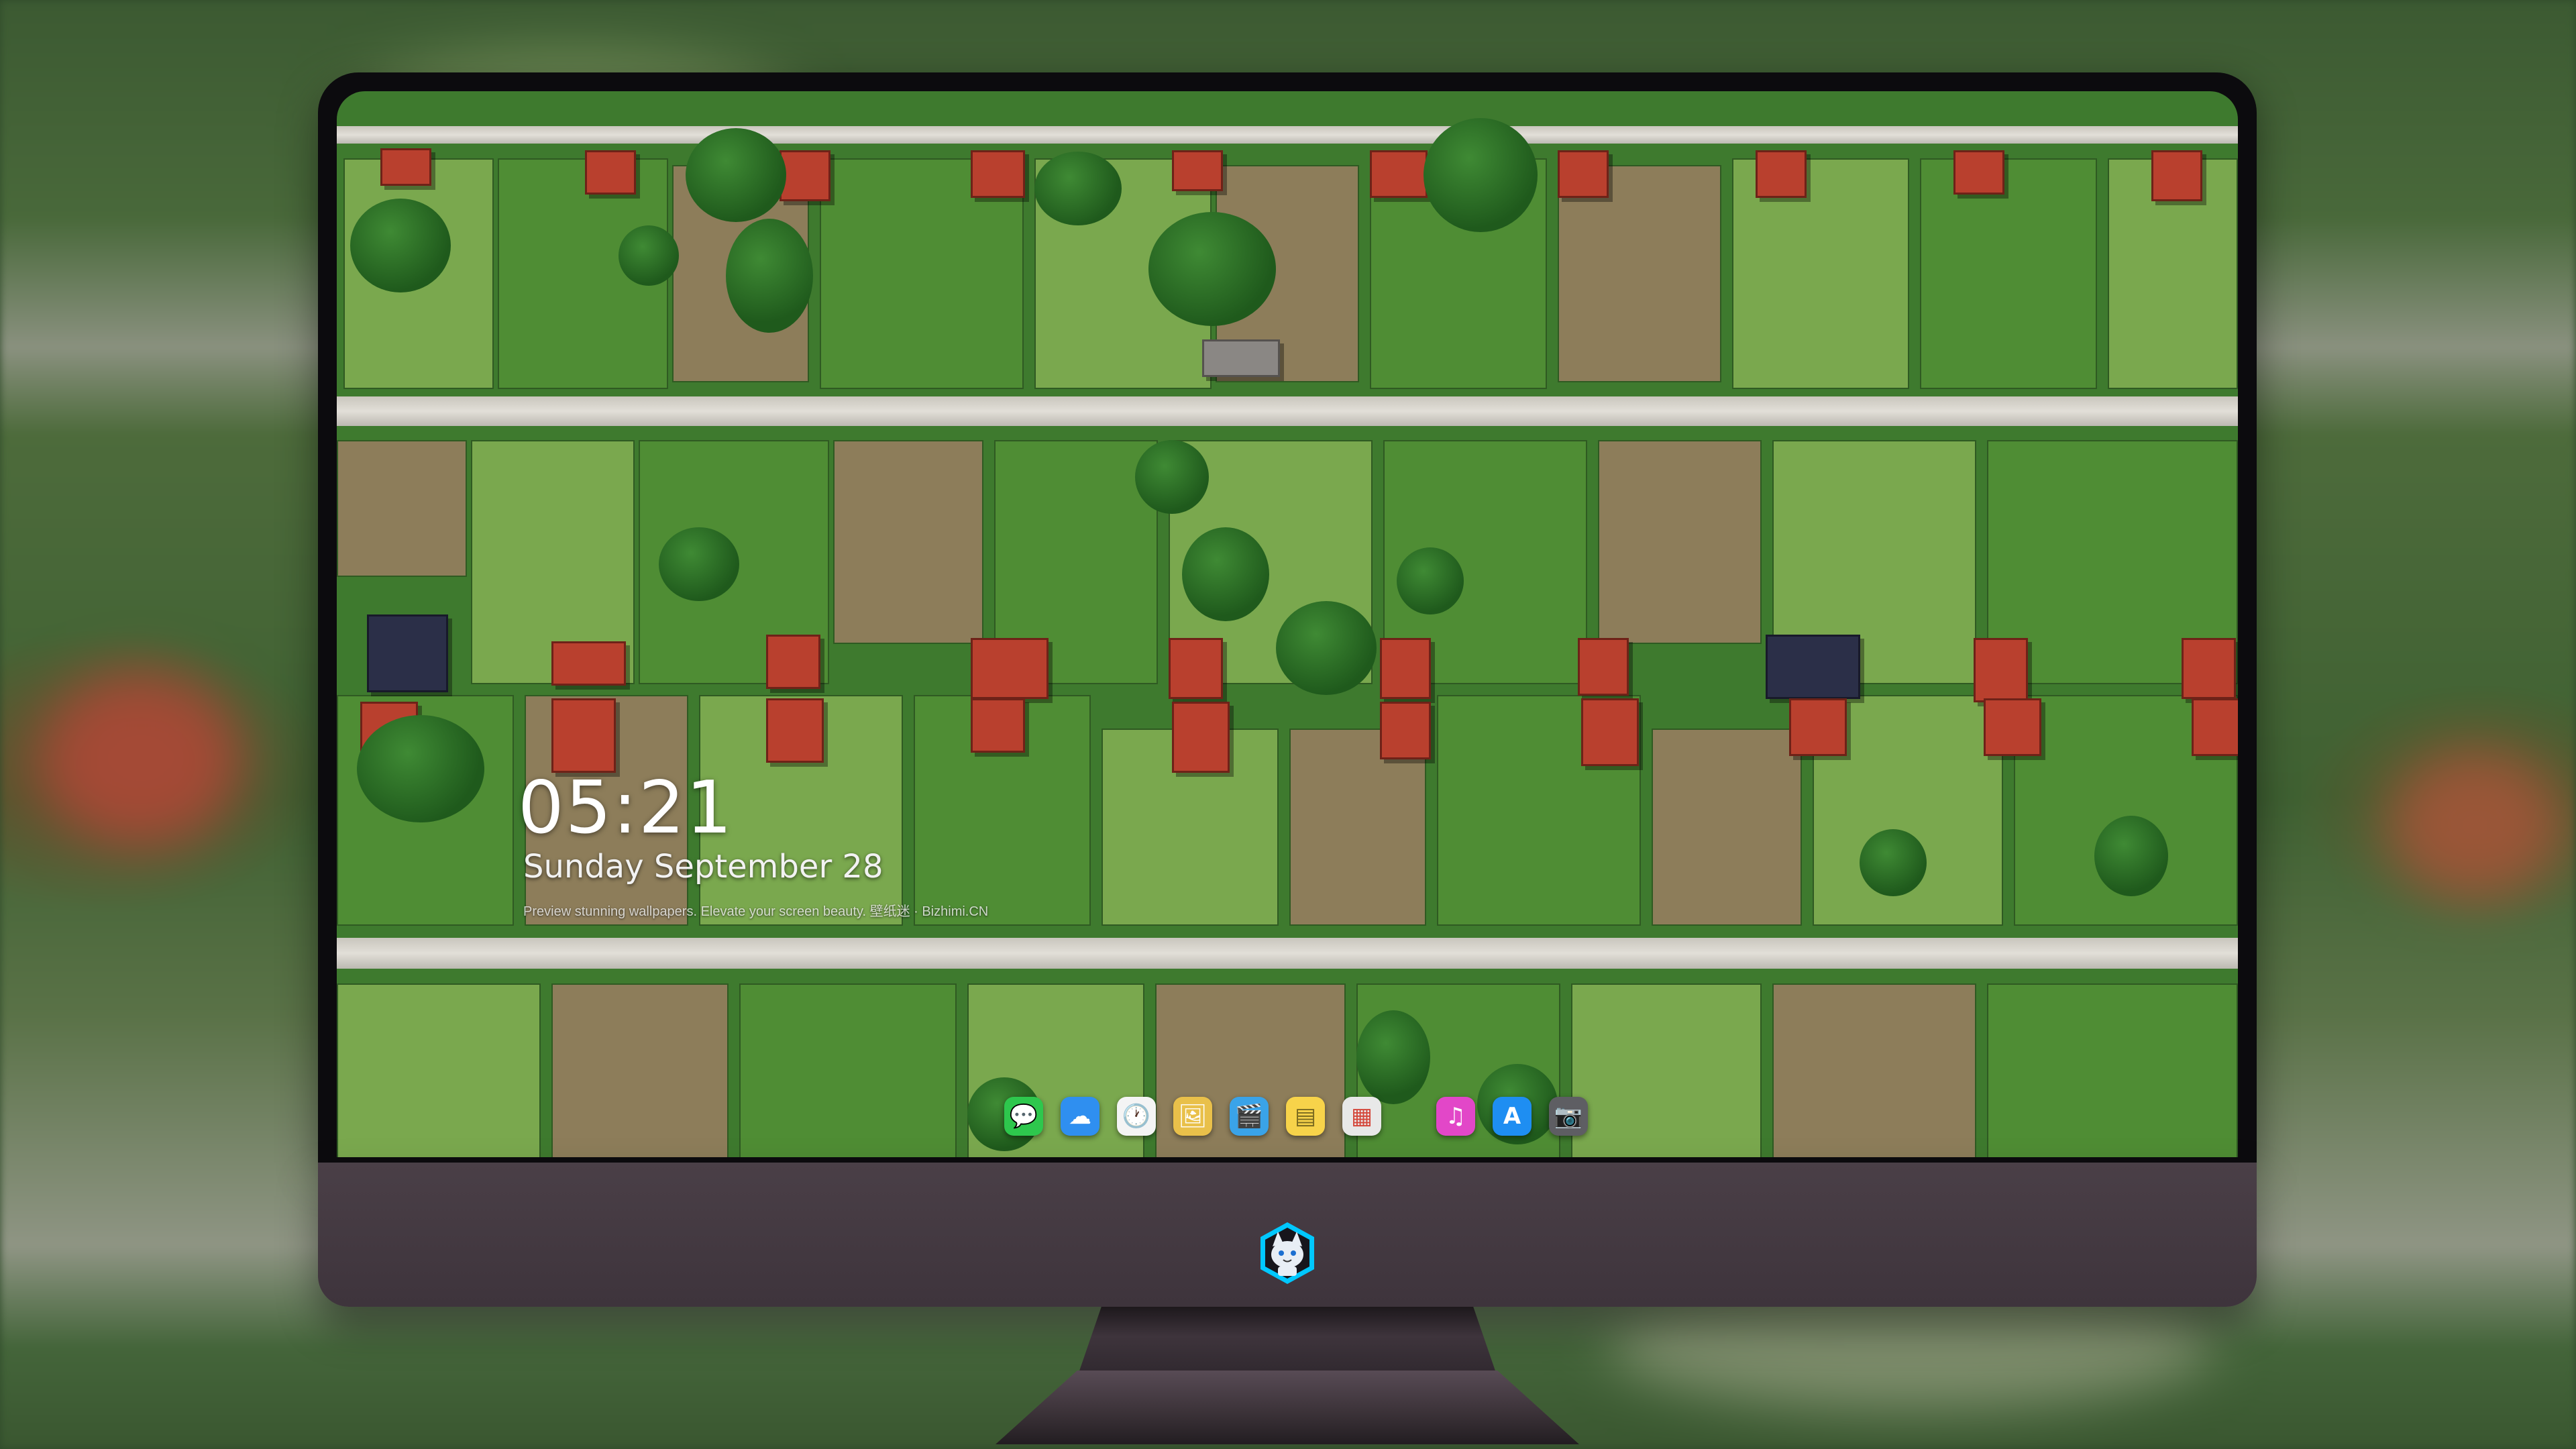 The width and height of the screenshot is (2576, 1449). I want to click on preview-icon: 🖼, so click(1192, 1116).